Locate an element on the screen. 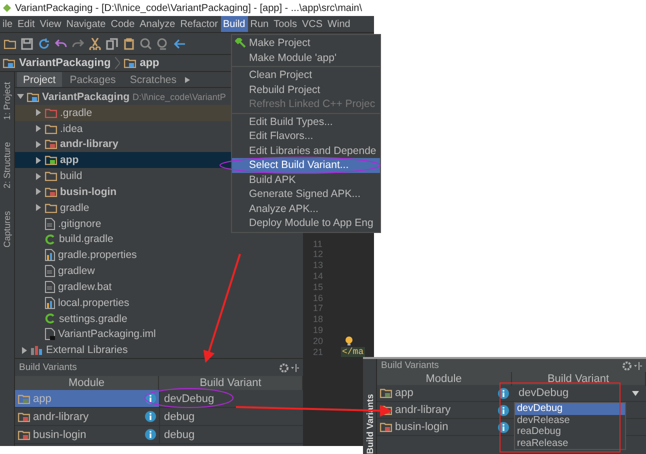 Image resolution: width=646 pixels, height=454 pixels. gradle-file-icon is located at coordinates (50, 239).